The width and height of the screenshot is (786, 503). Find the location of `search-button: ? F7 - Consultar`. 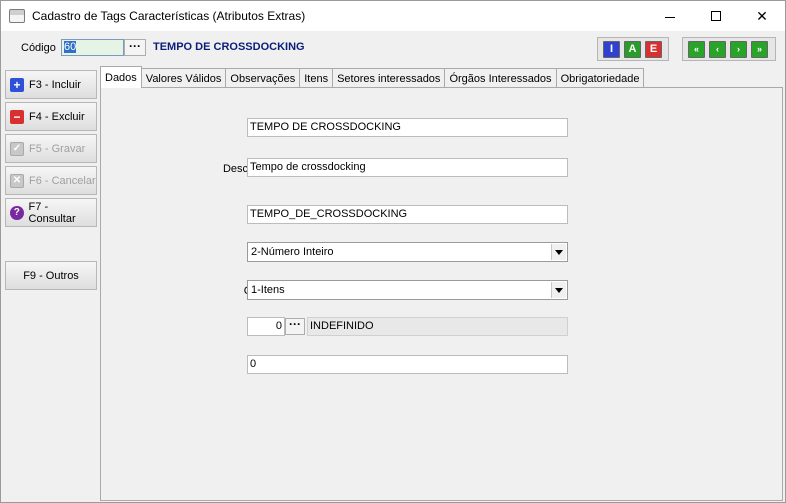

search-button: ? F7 - Consultar is located at coordinates (51, 212).